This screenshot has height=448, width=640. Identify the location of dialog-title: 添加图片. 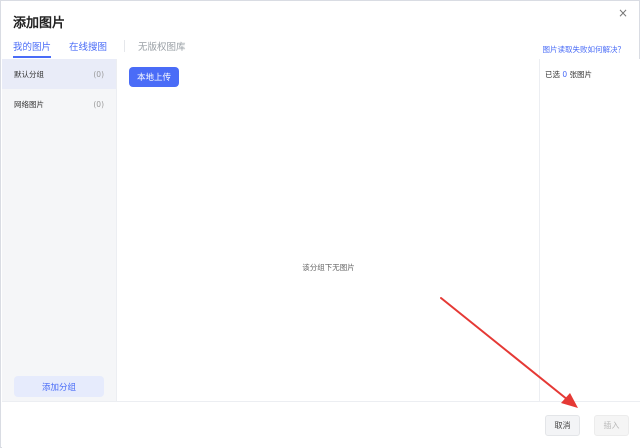
(39, 23).